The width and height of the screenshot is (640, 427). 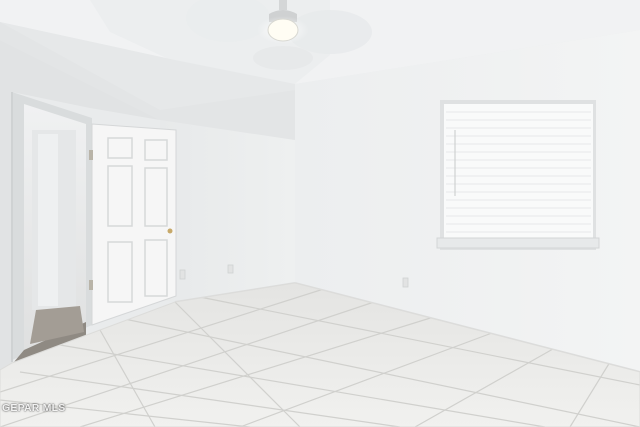 I want to click on watermark-text: GEPAR MLS, so click(x=34, y=408).